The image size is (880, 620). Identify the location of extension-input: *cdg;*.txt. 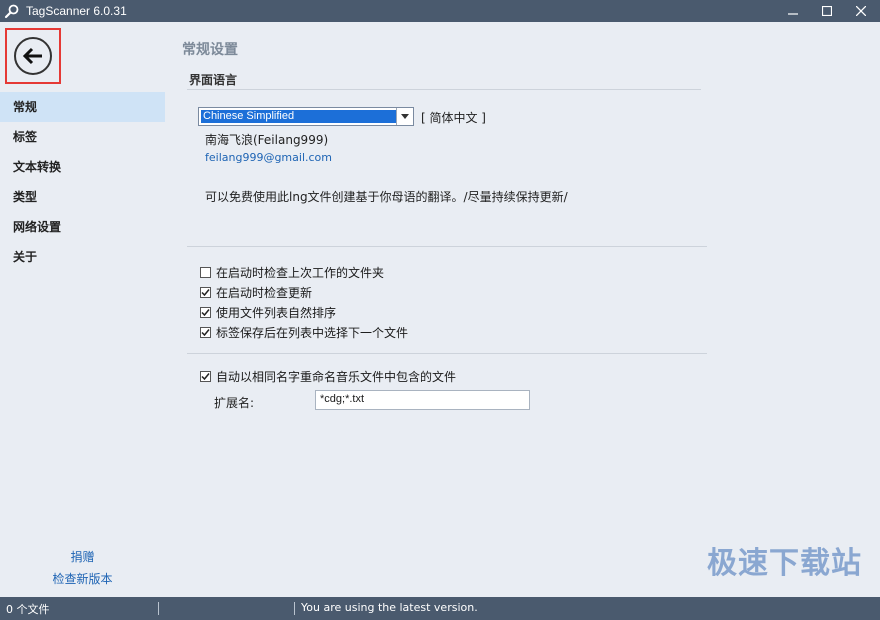
(422, 400).